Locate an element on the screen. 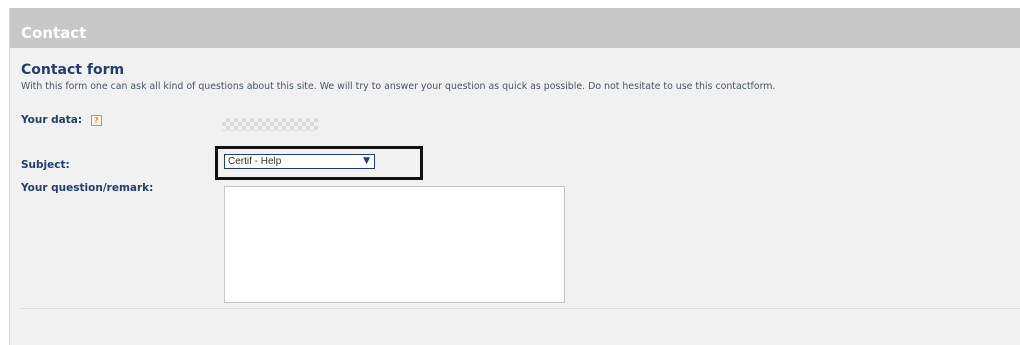 This screenshot has width=1020, height=345. redacted-user-data is located at coordinates (270, 124).